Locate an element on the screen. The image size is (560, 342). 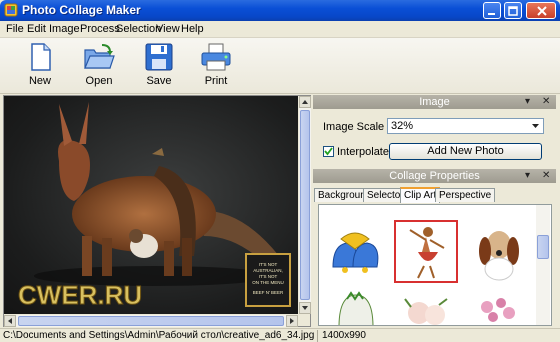
image-panel-title: Image is located at coordinates (434, 102).